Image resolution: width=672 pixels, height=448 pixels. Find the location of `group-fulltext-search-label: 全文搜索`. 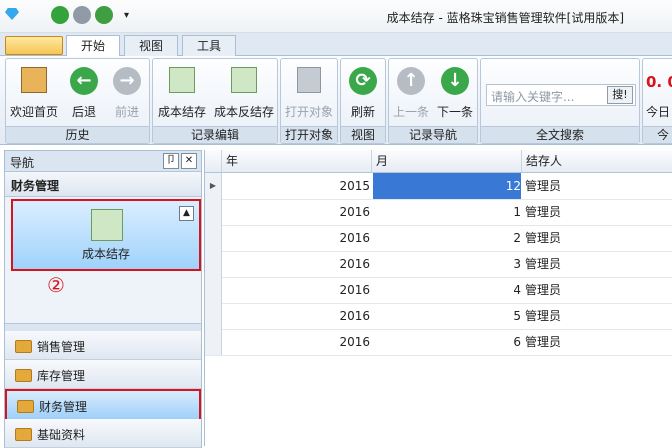

group-fulltext-search-label: 全文搜索 is located at coordinates (560, 134).